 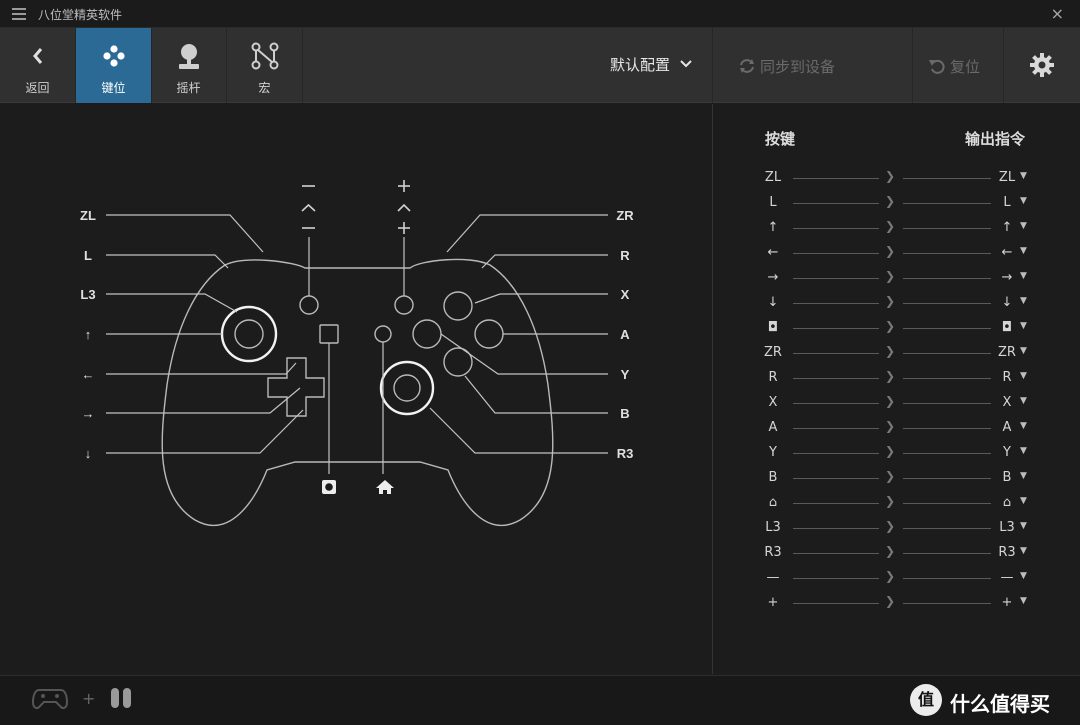 I want to click on back-button: 返回, so click(x=38, y=65).